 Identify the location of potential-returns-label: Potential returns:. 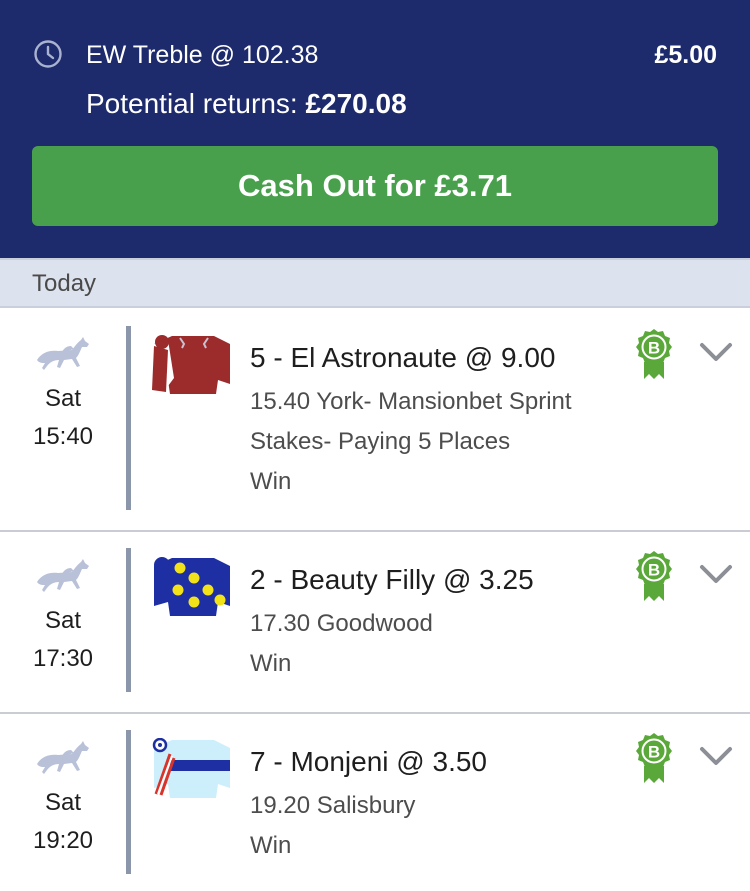
(196, 103).